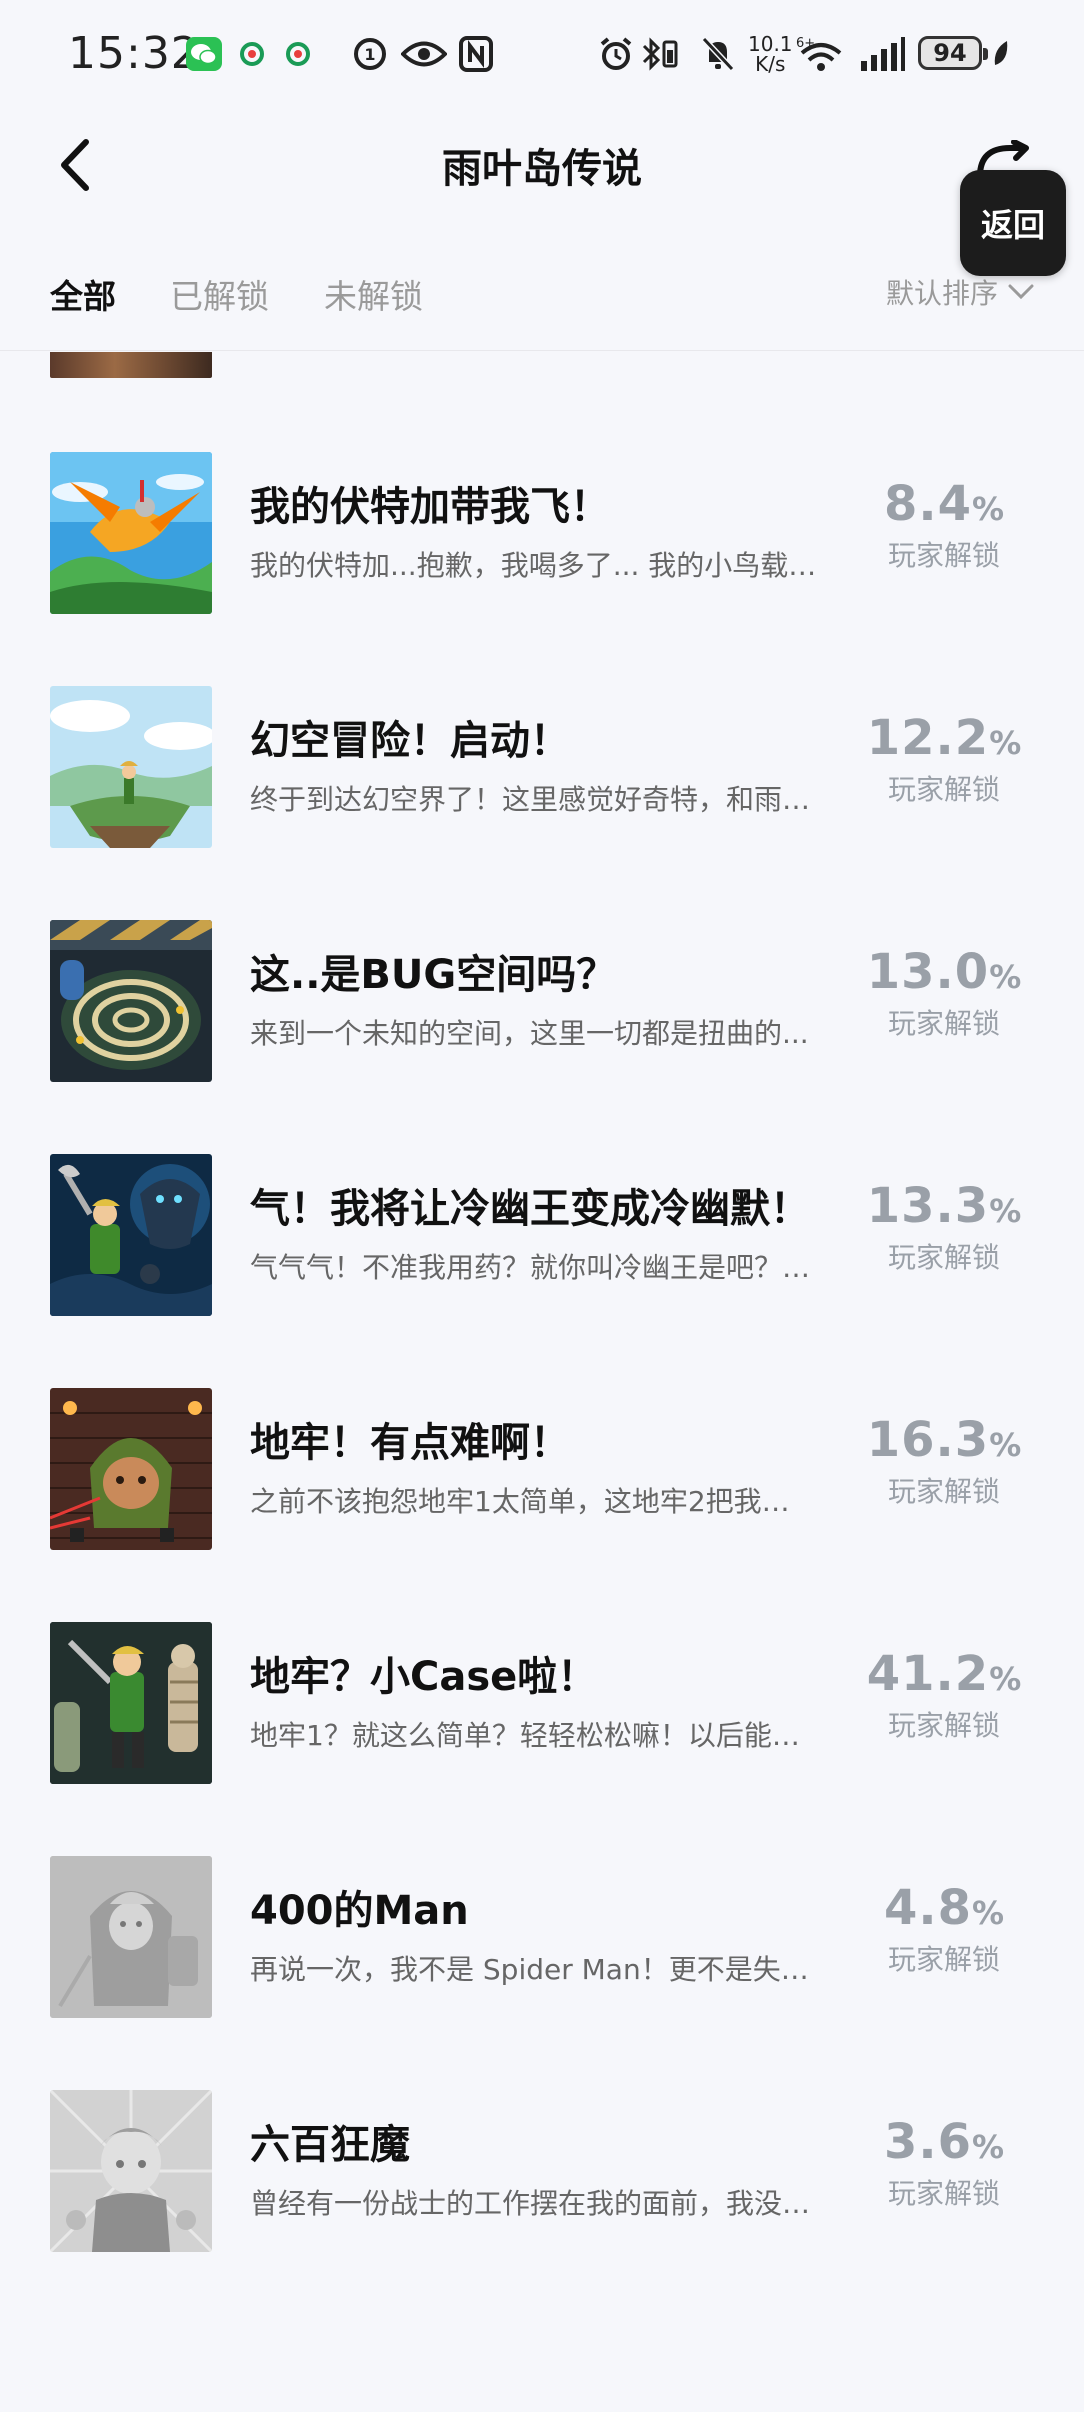 Image resolution: width=1084 pixels, height=2412 pixels. I want to click on tab-unlocked: 已解锁, so click(219, 294).